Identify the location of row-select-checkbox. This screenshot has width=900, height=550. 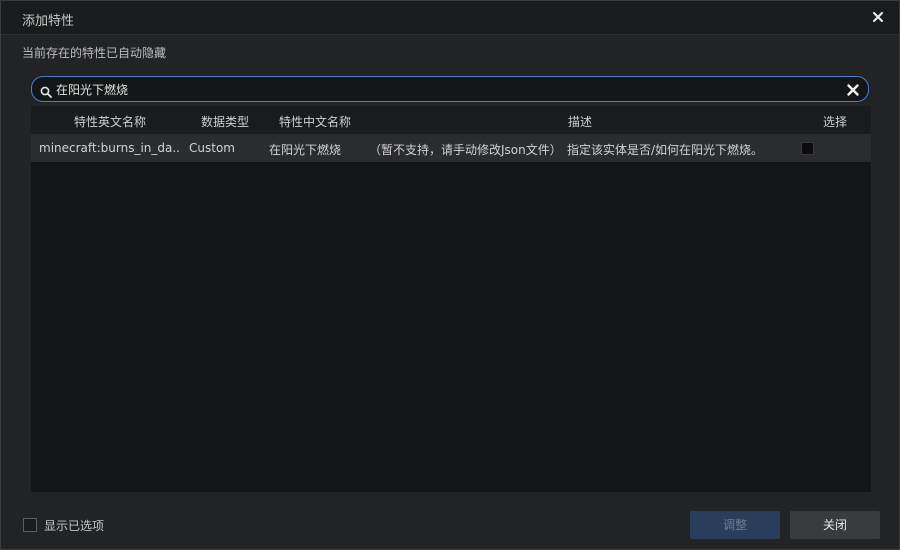
(807, 148).